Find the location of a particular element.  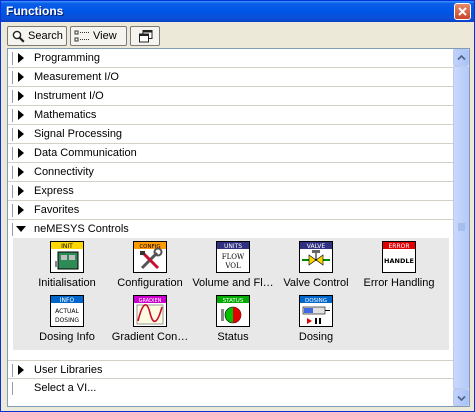

init-icon: INIT is located at coordinates (67, 257).